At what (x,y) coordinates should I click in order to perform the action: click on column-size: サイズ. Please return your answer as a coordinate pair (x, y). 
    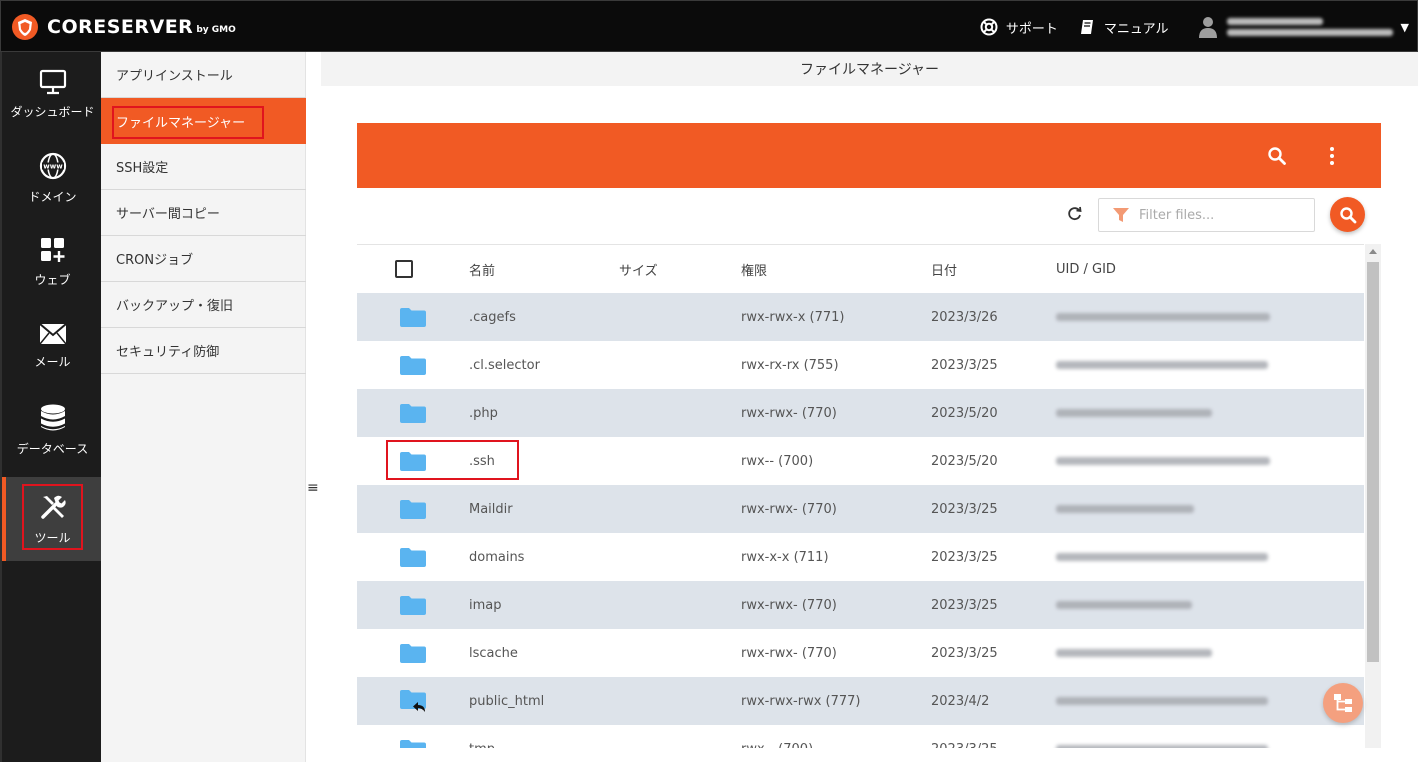
    Looking at the image, I should click on (638, 269).